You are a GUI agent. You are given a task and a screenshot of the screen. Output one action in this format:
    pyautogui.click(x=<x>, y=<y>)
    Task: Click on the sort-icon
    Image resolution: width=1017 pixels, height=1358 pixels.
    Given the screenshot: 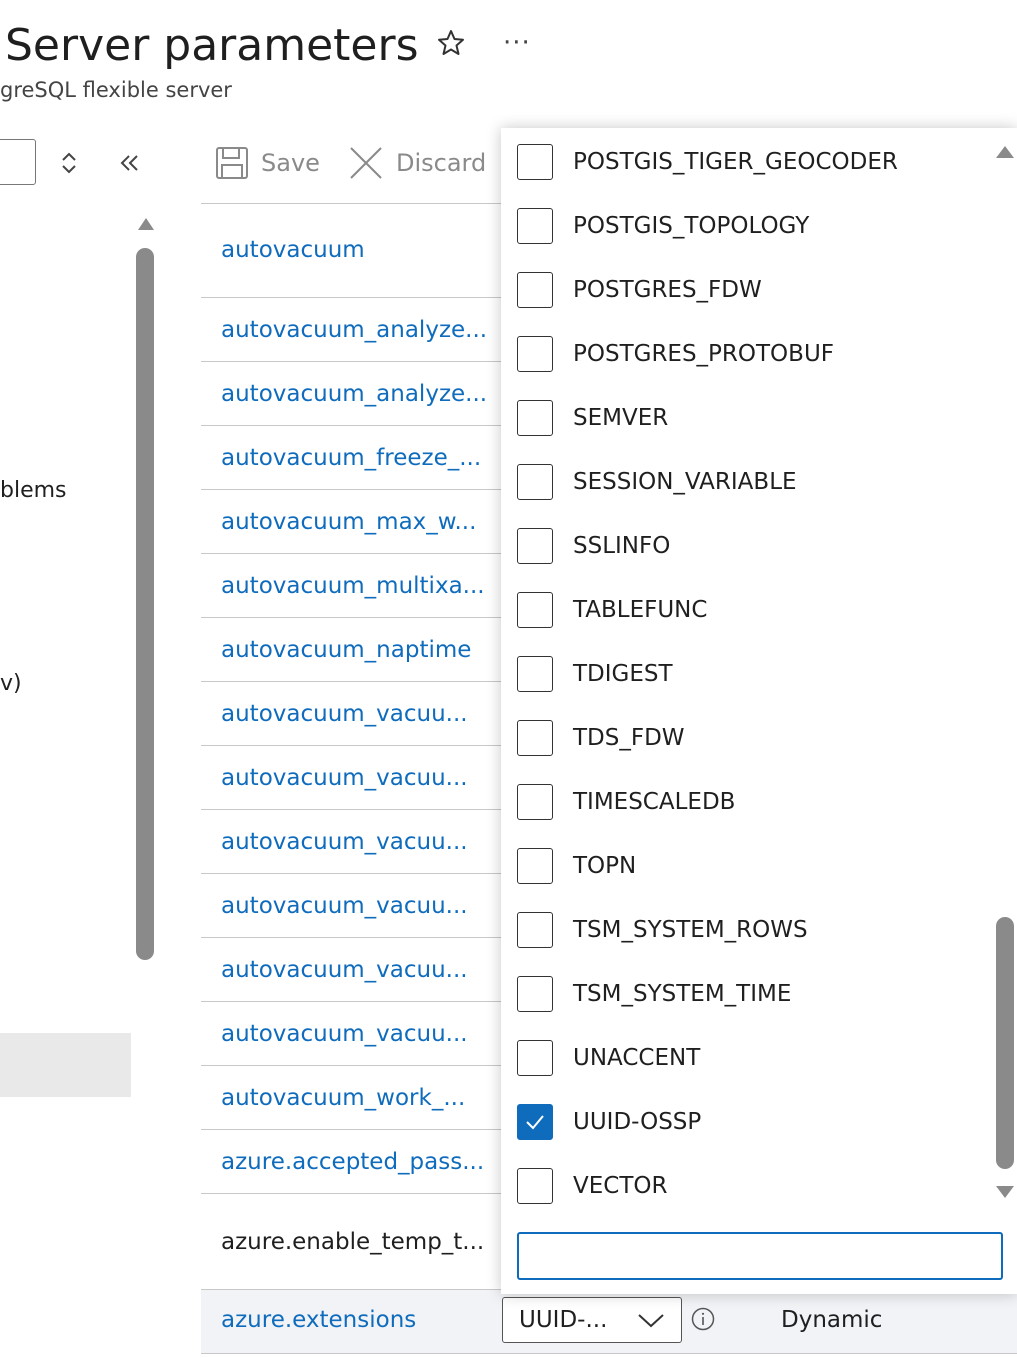 What is the action you would take?
    pyautogui.click(x=69, y=163)
    